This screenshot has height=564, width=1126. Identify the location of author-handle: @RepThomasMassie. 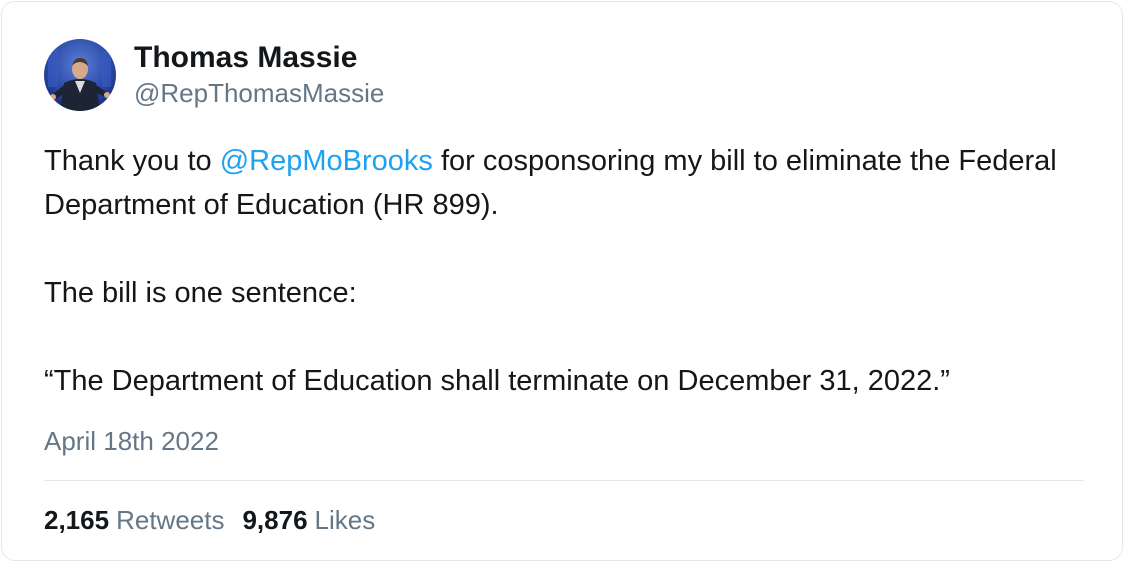
(259, 93).